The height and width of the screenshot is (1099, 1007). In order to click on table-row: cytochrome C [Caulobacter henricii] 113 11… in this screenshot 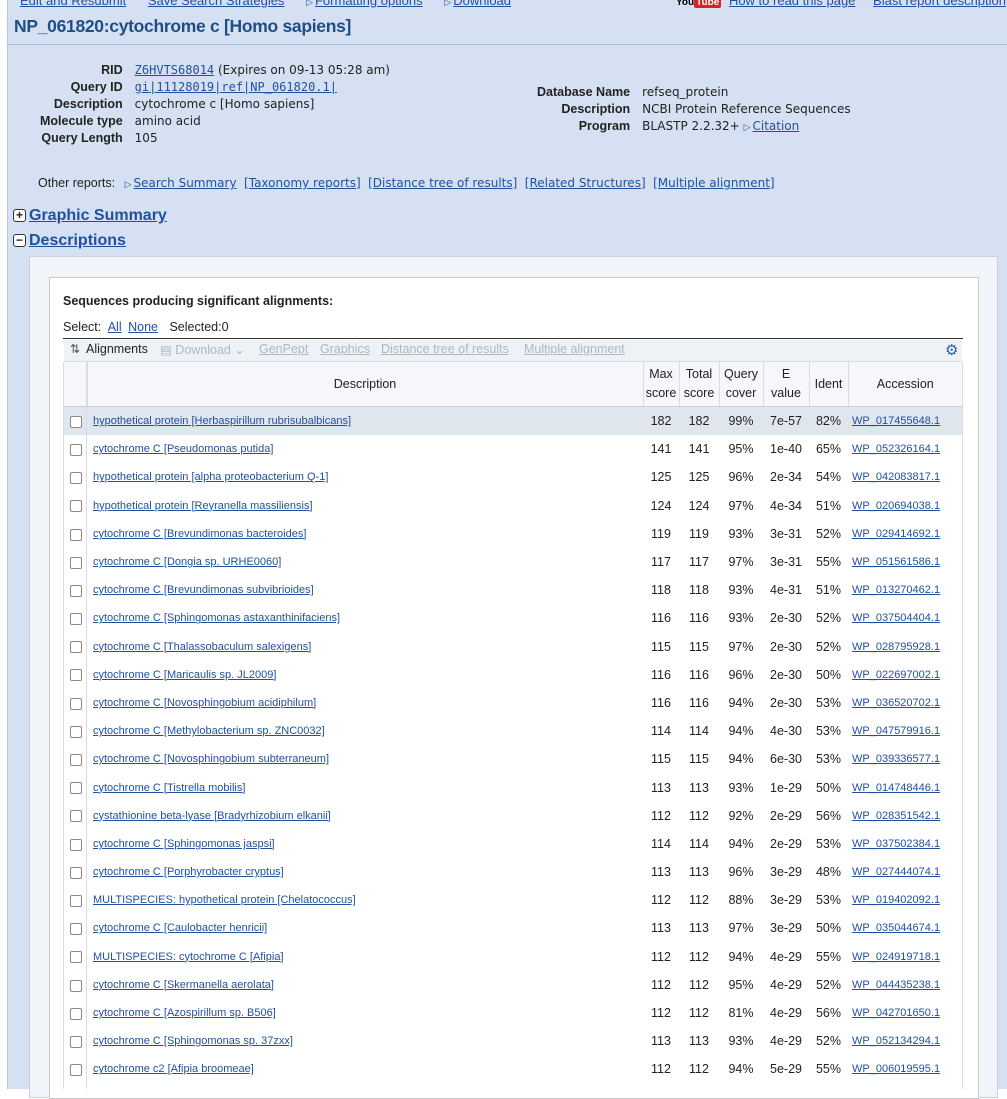, I will do `click(513, 928)`.